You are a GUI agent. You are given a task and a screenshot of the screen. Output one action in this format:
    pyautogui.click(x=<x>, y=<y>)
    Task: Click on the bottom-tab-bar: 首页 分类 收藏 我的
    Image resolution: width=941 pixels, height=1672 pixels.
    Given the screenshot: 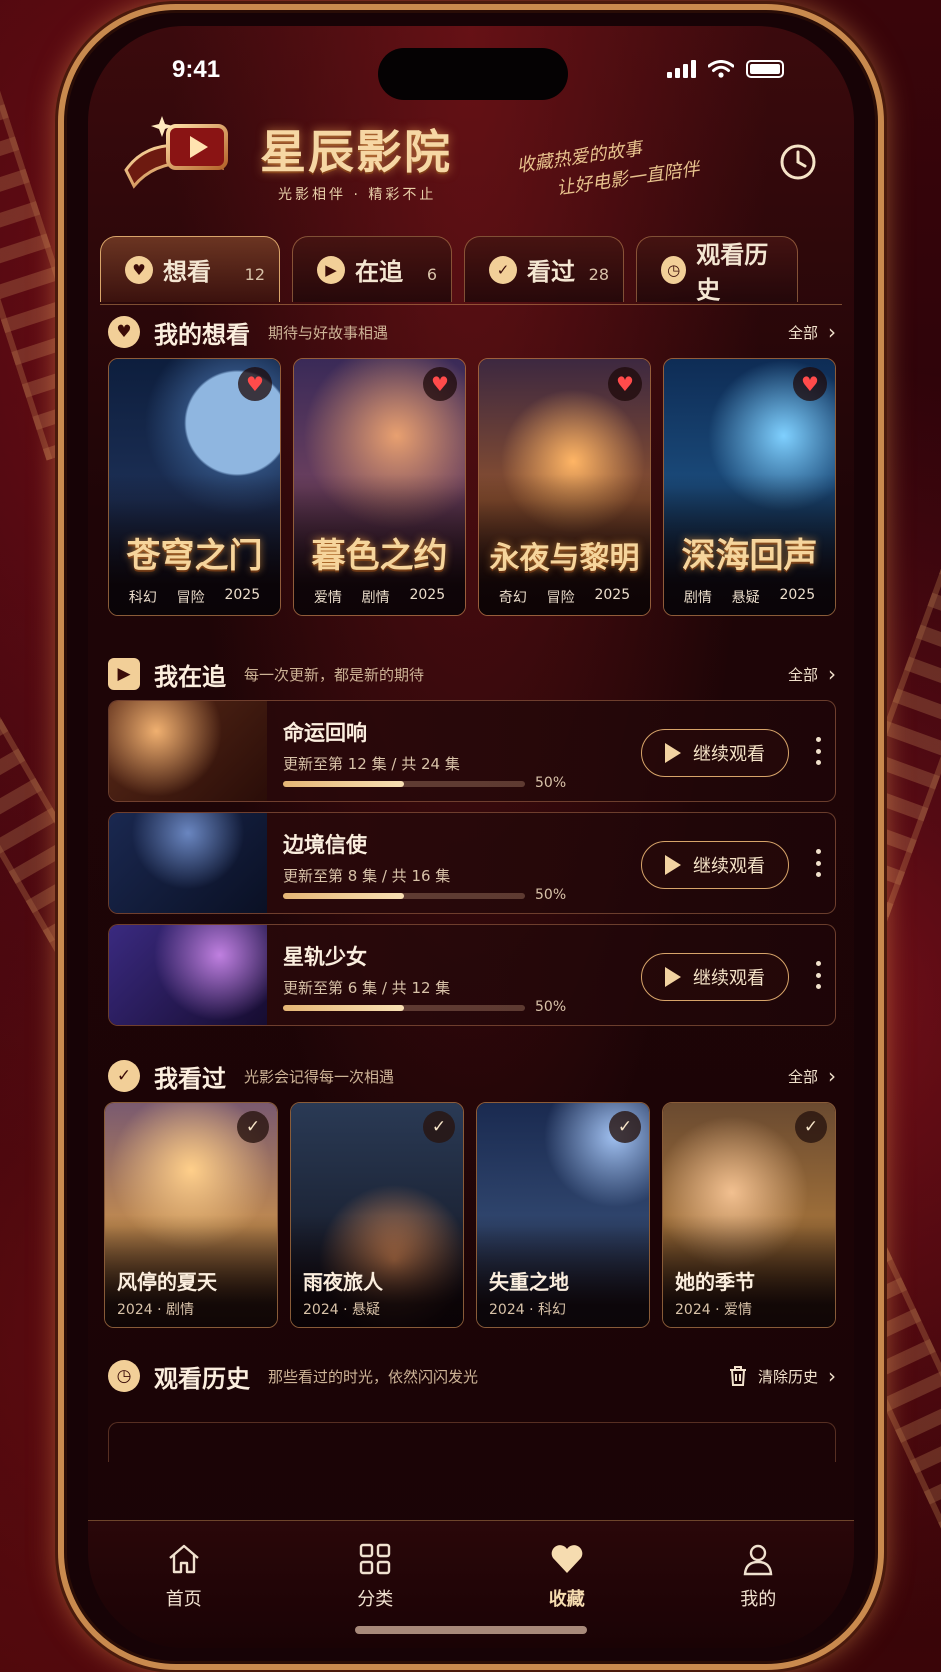 What is the action you would take?
    pyautogui.click(x=471, y=1584)
    